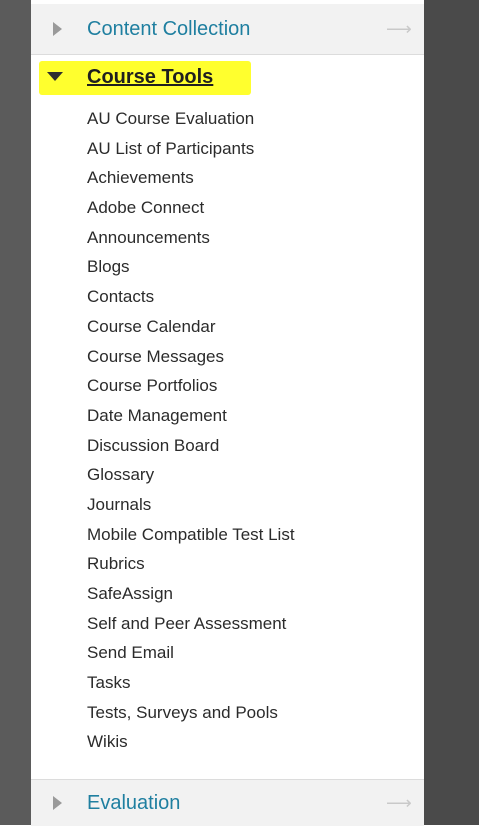 Image resolution: width=479 pixels, height=826 pixels. What do you see at coordinates (227, 802) in the screenshot?
I see `section-evaluation: Evaluation ⟶` at bounding box center [227, 802].